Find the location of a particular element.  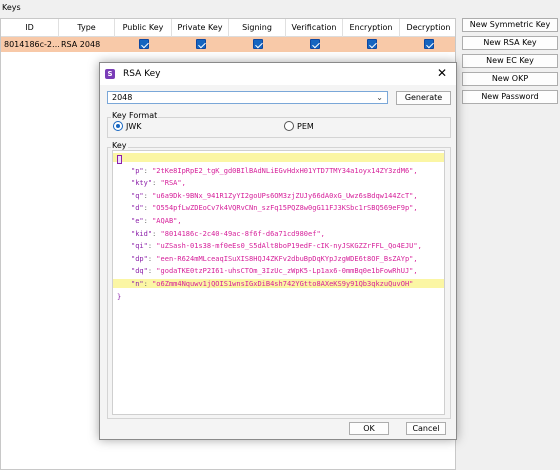

column-header-encryption: Encryption is located at coordinates (371, 28).